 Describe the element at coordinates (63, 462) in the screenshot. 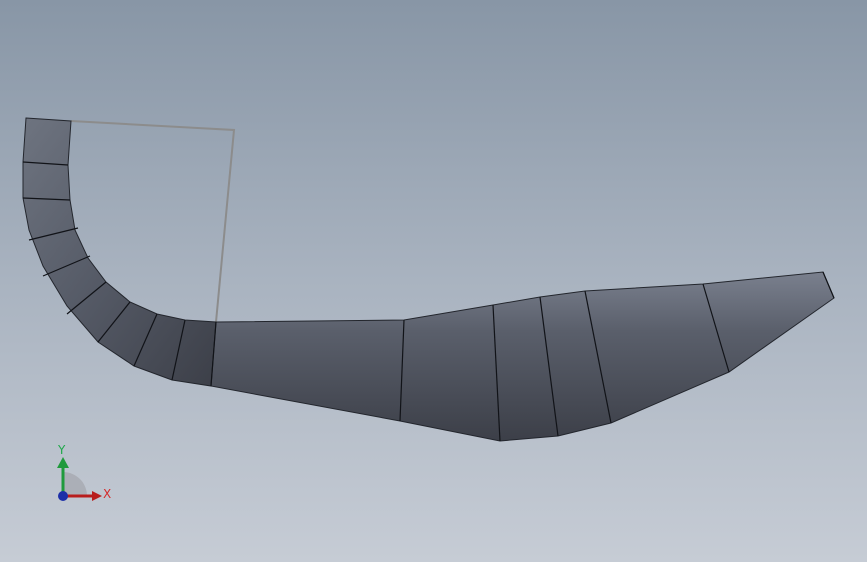

I see `triad-y-arrowhead` at that location.